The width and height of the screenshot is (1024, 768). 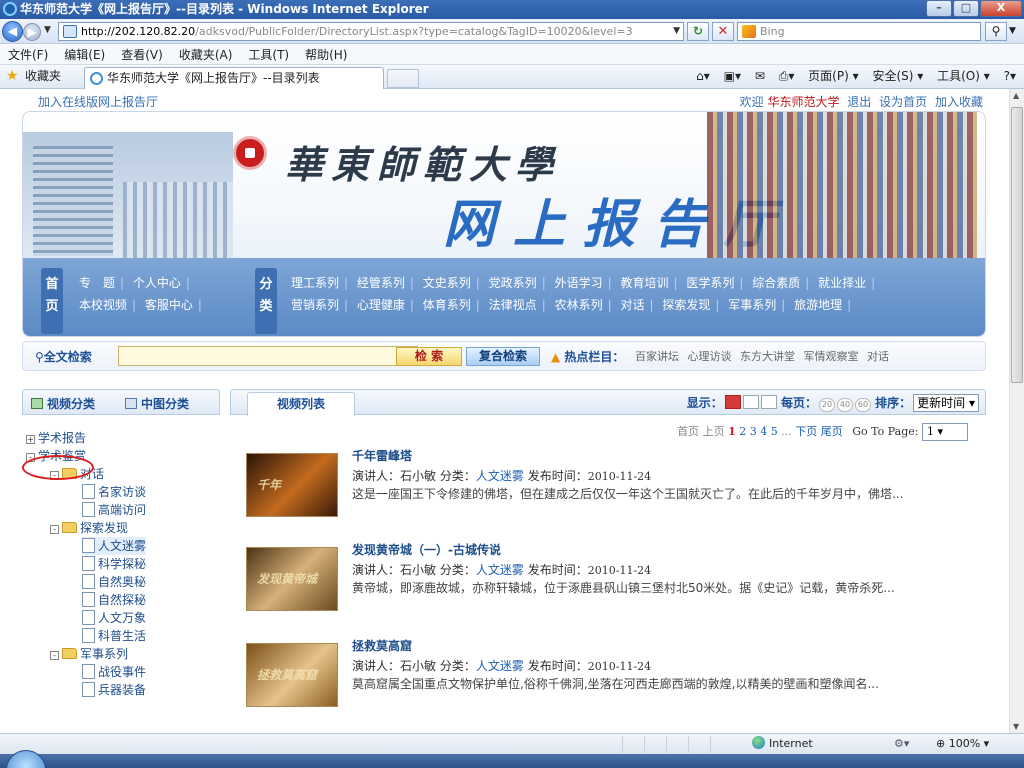 I want to click on page-link: 5, so click(x=774, y=431).